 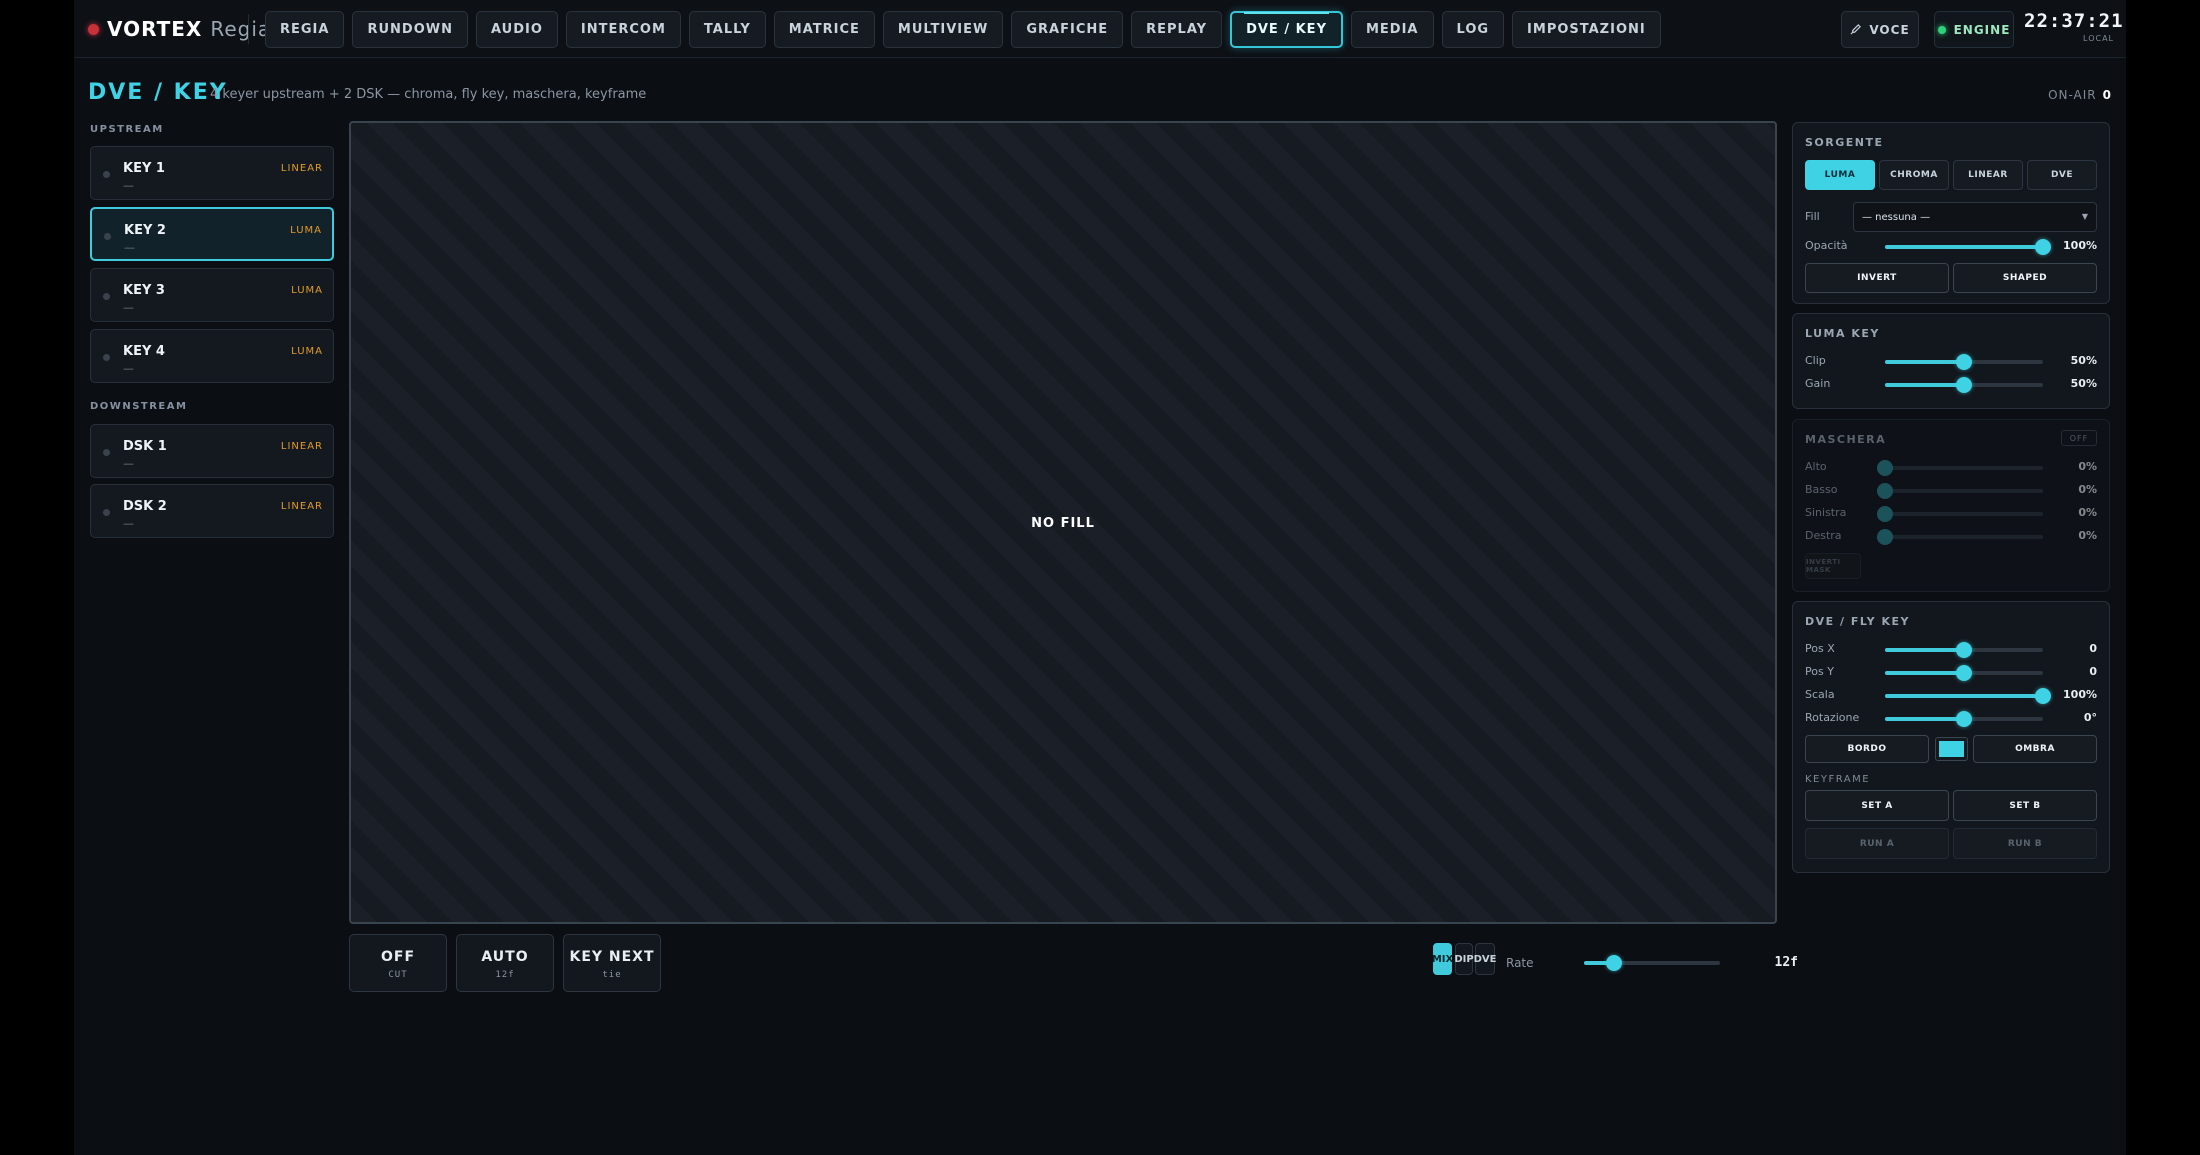 I want to click on mask-toggle: OFF, so click(x=2079, y=438).